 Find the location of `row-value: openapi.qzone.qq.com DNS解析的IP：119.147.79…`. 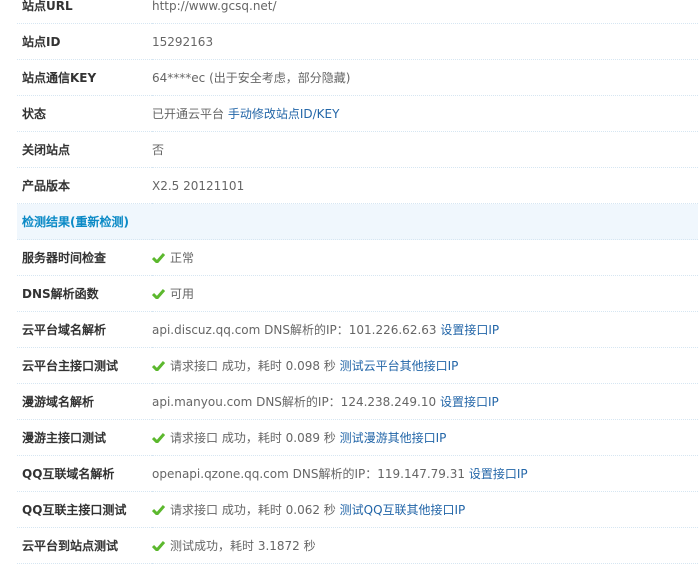

row-value: openapi.qzone.qq.com DNS解析的IP：119.147.79… is located at coordinates (425, 473).